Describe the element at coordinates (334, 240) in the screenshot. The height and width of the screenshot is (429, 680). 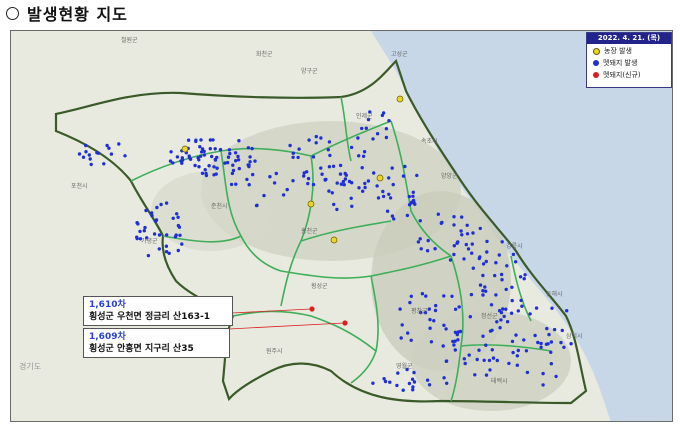
I see `farm-dot` at that location.